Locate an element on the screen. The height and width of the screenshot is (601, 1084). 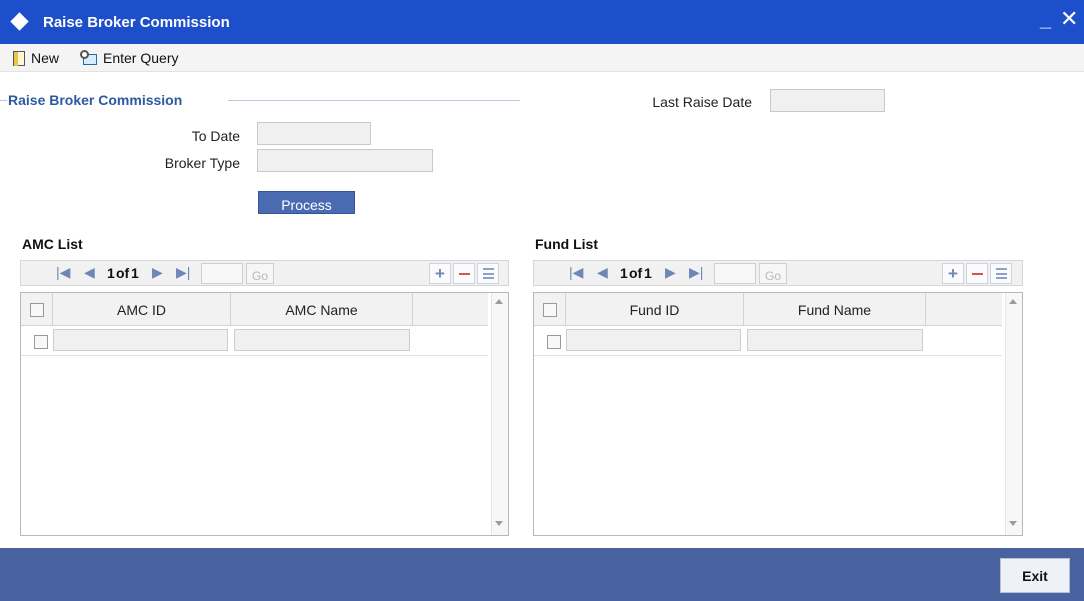
enter-query-button: Enter Query is located at coordinates (129, 58).